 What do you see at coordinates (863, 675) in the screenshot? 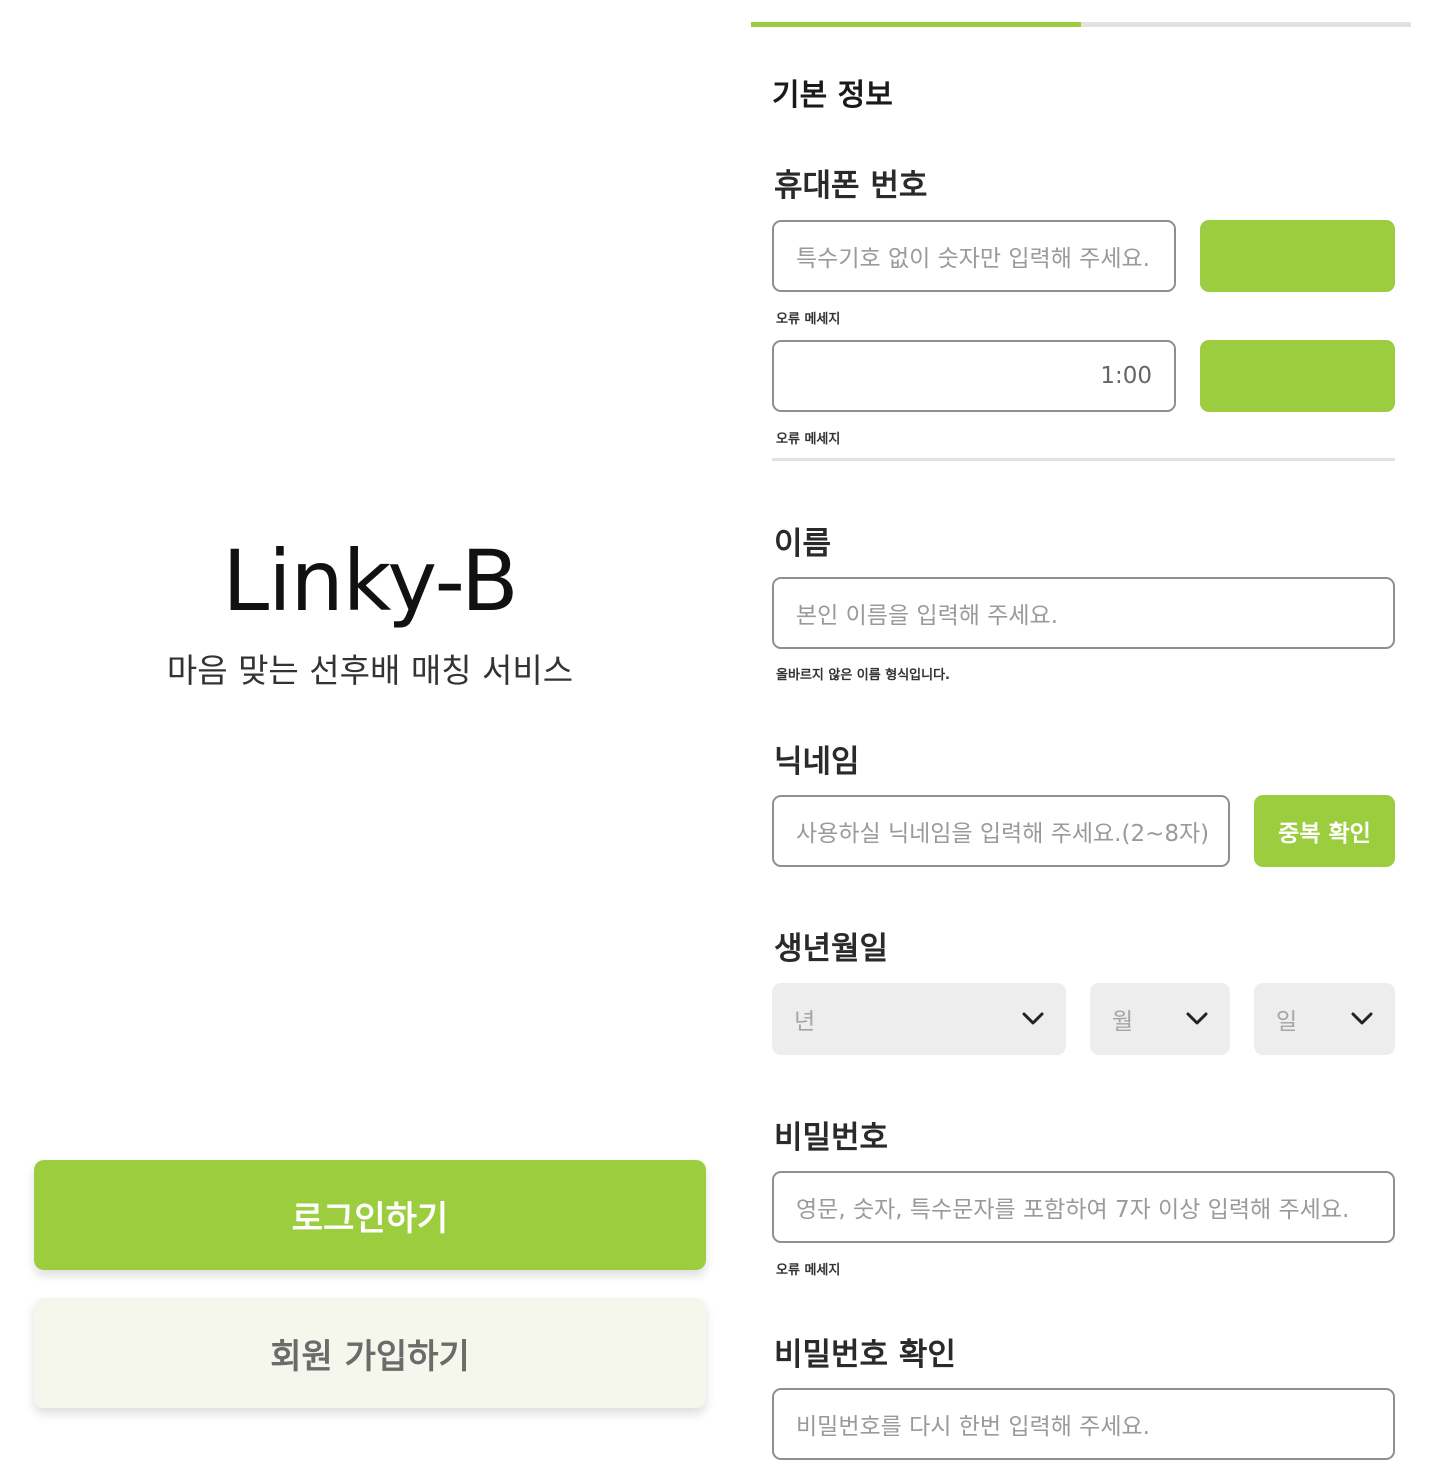
I see `name-error-message: 올바르지 않은 이름 형식입니다.` at bounding box center [863, 675].